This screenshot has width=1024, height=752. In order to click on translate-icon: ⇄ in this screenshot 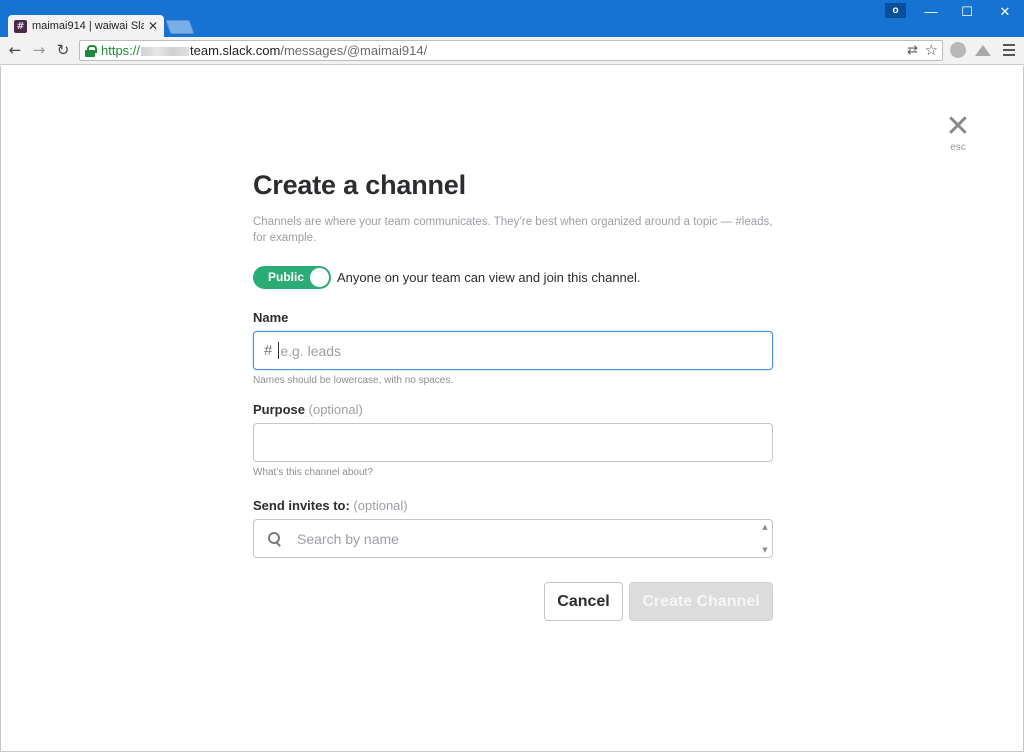, I will do `click(912, 50)`.